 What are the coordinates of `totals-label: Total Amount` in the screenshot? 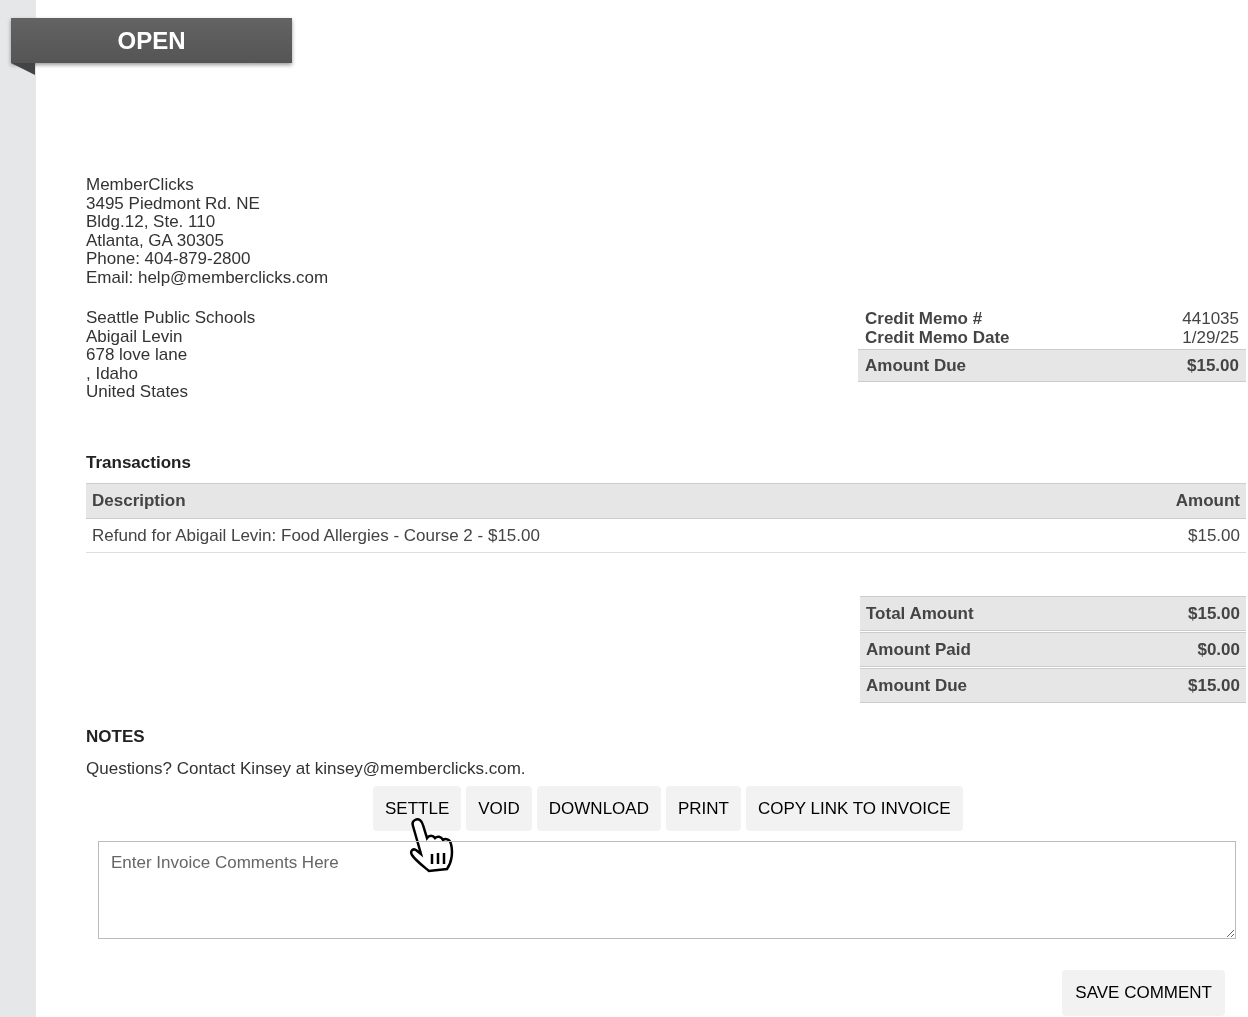 It's located at (920, 613).